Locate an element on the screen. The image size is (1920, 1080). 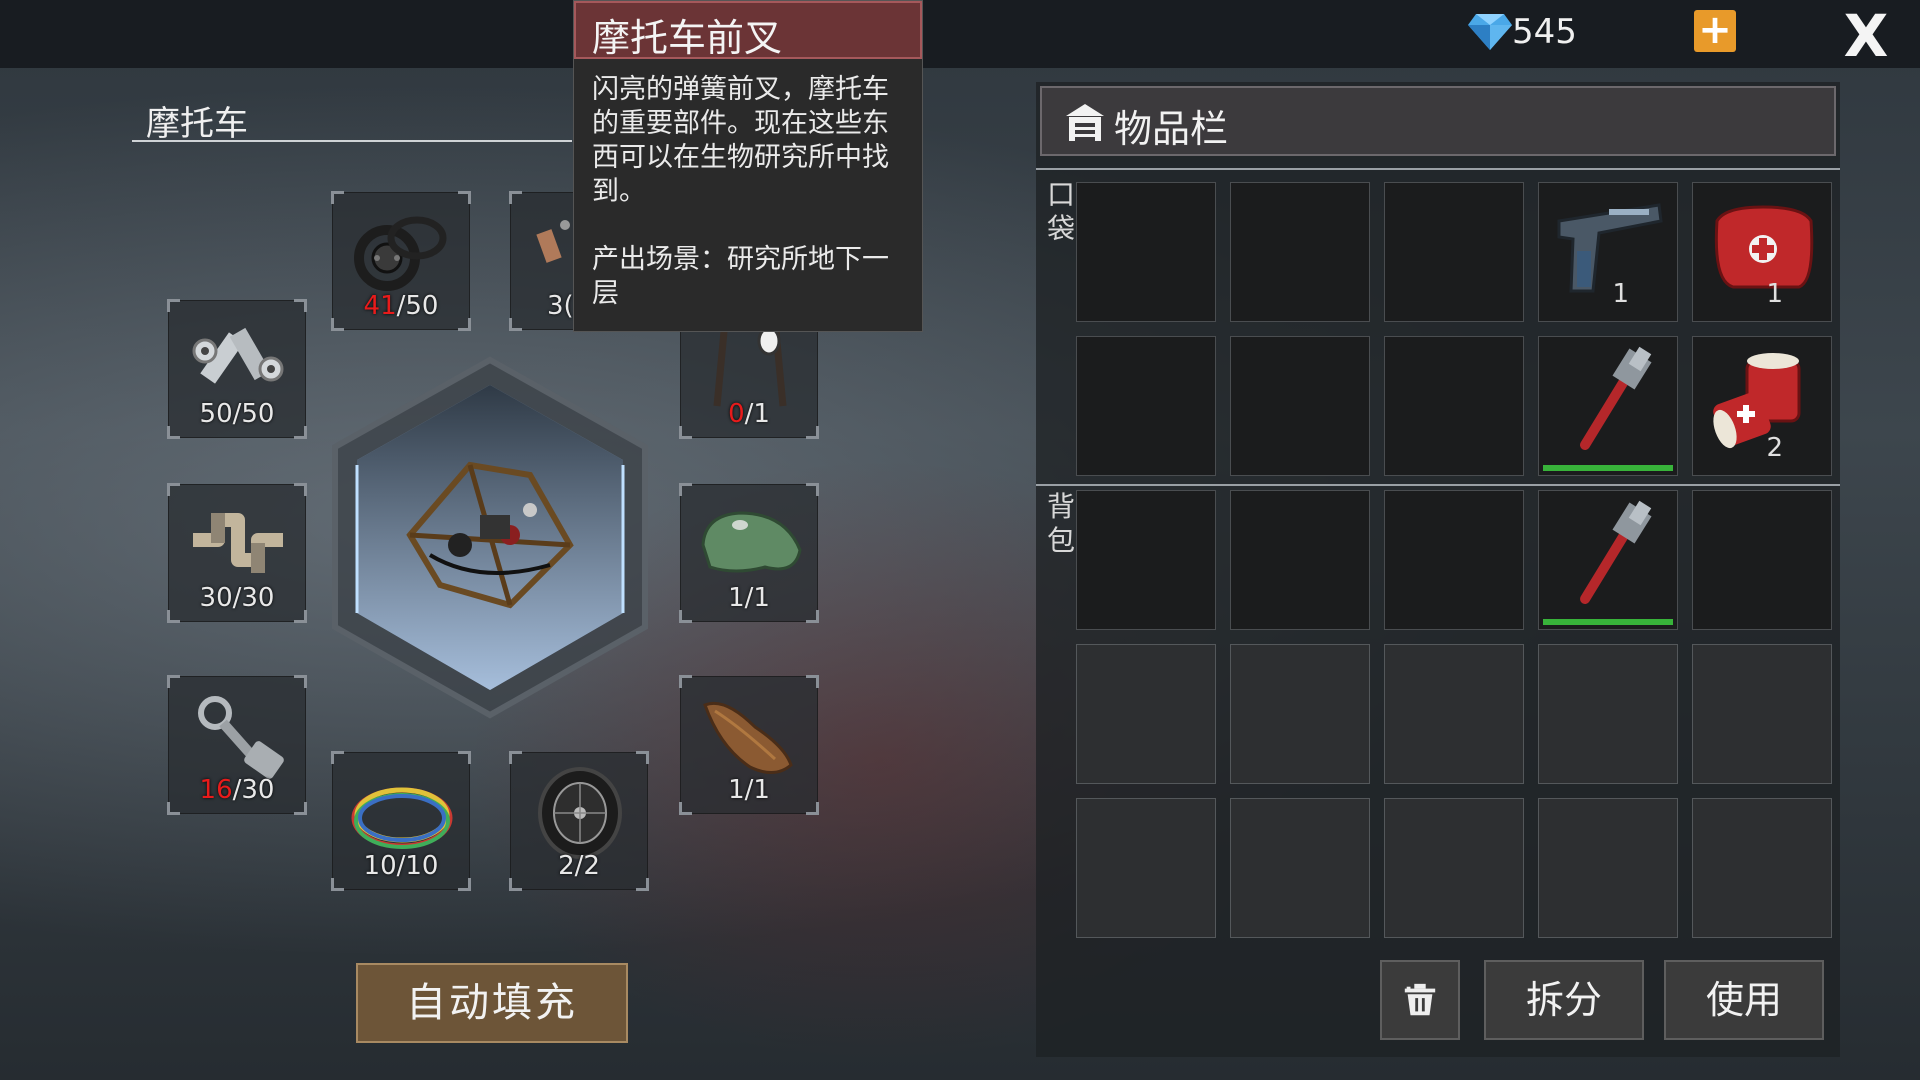
inventory-divider is located at coordinates (1438, 169).